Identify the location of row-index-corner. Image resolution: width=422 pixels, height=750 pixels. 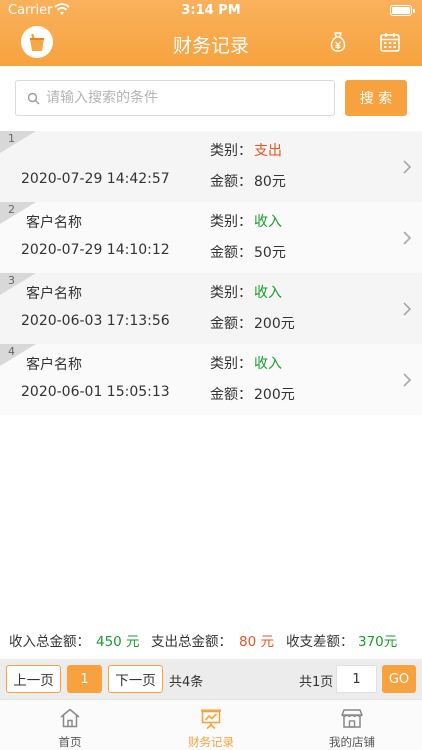
(18, 142).